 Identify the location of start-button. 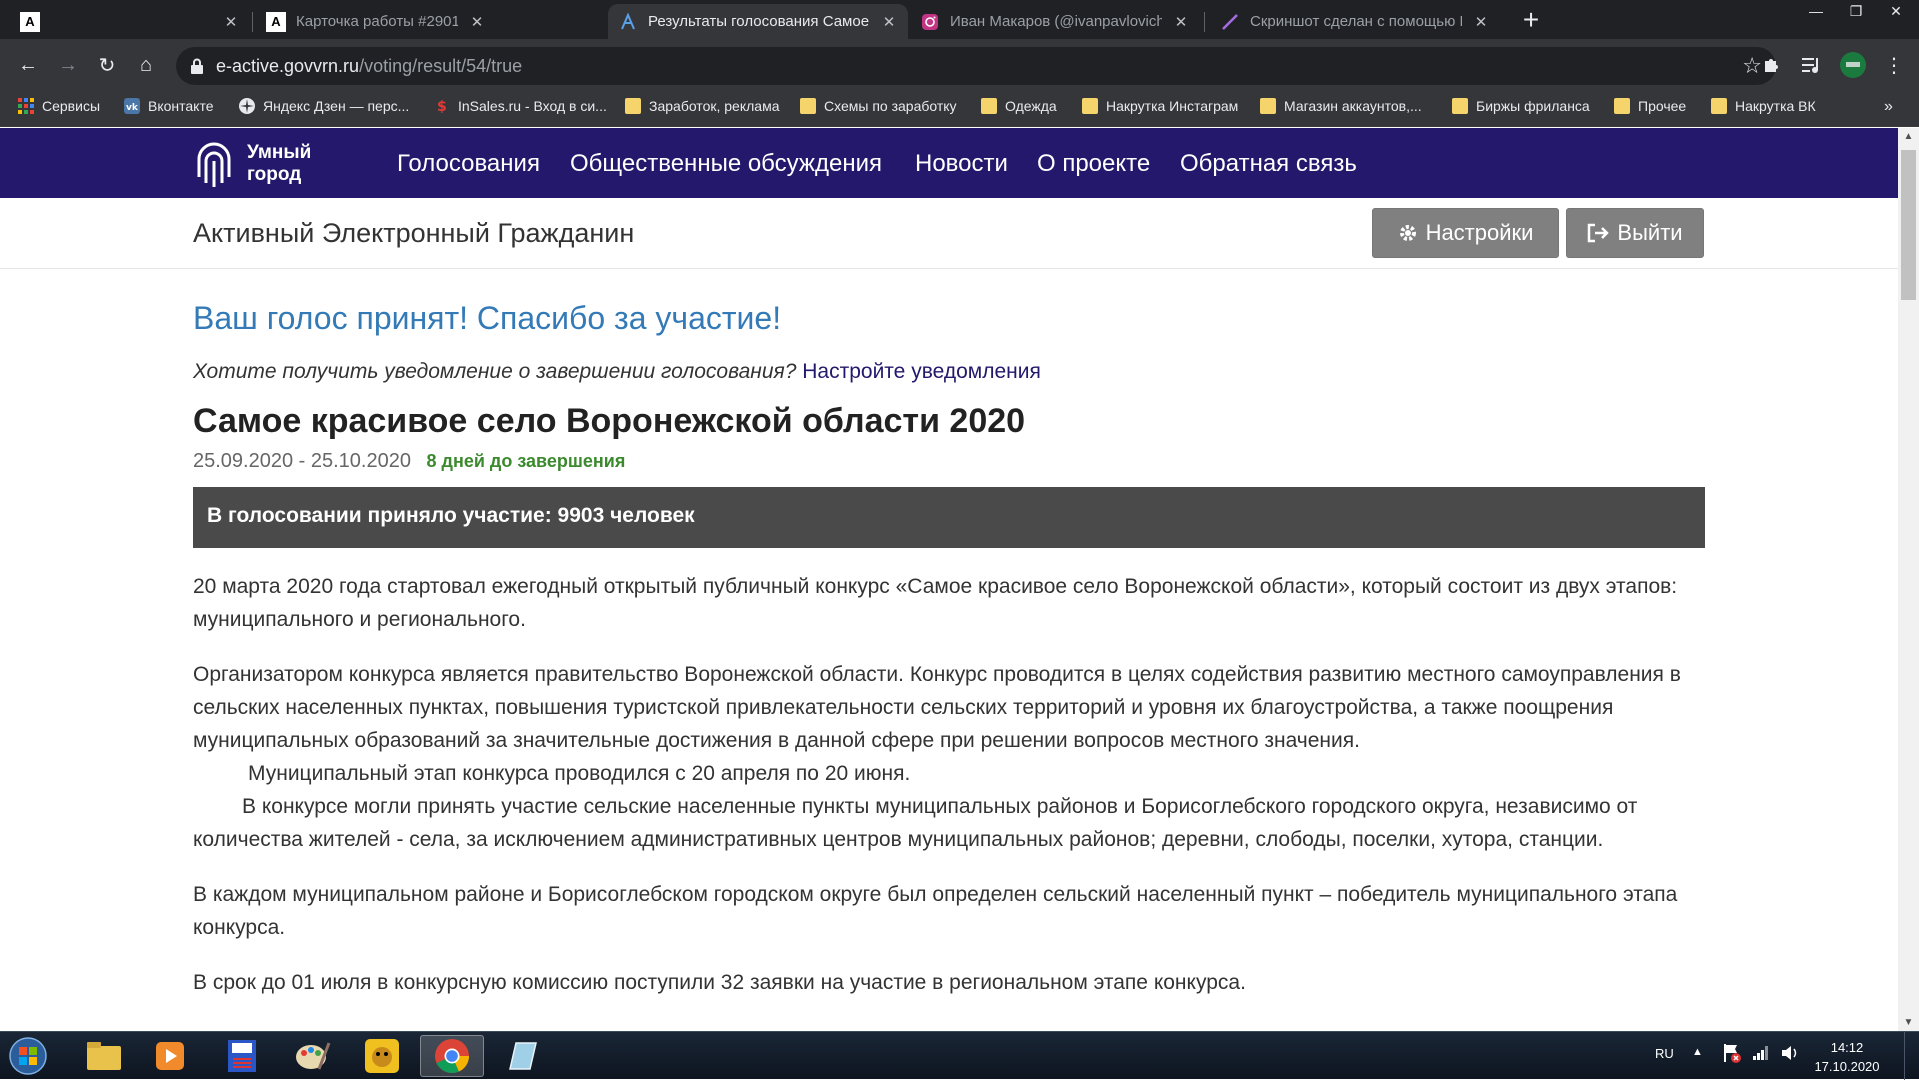
(30, 1056).